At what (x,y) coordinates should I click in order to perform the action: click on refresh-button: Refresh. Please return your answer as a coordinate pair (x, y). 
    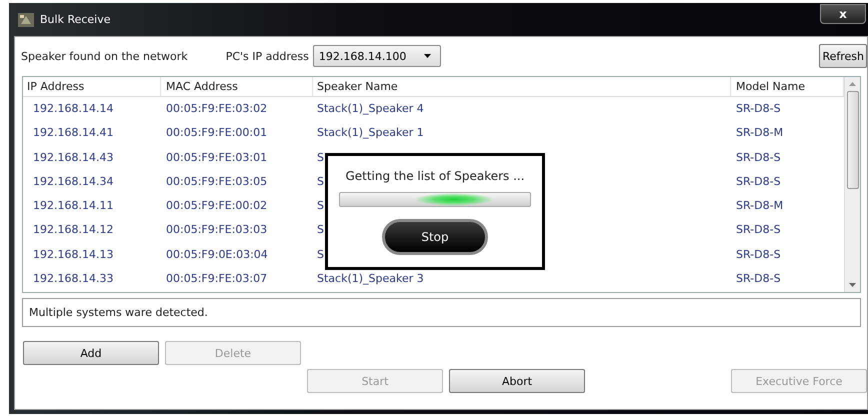
    Looking at the image, I should click on (843, 56).